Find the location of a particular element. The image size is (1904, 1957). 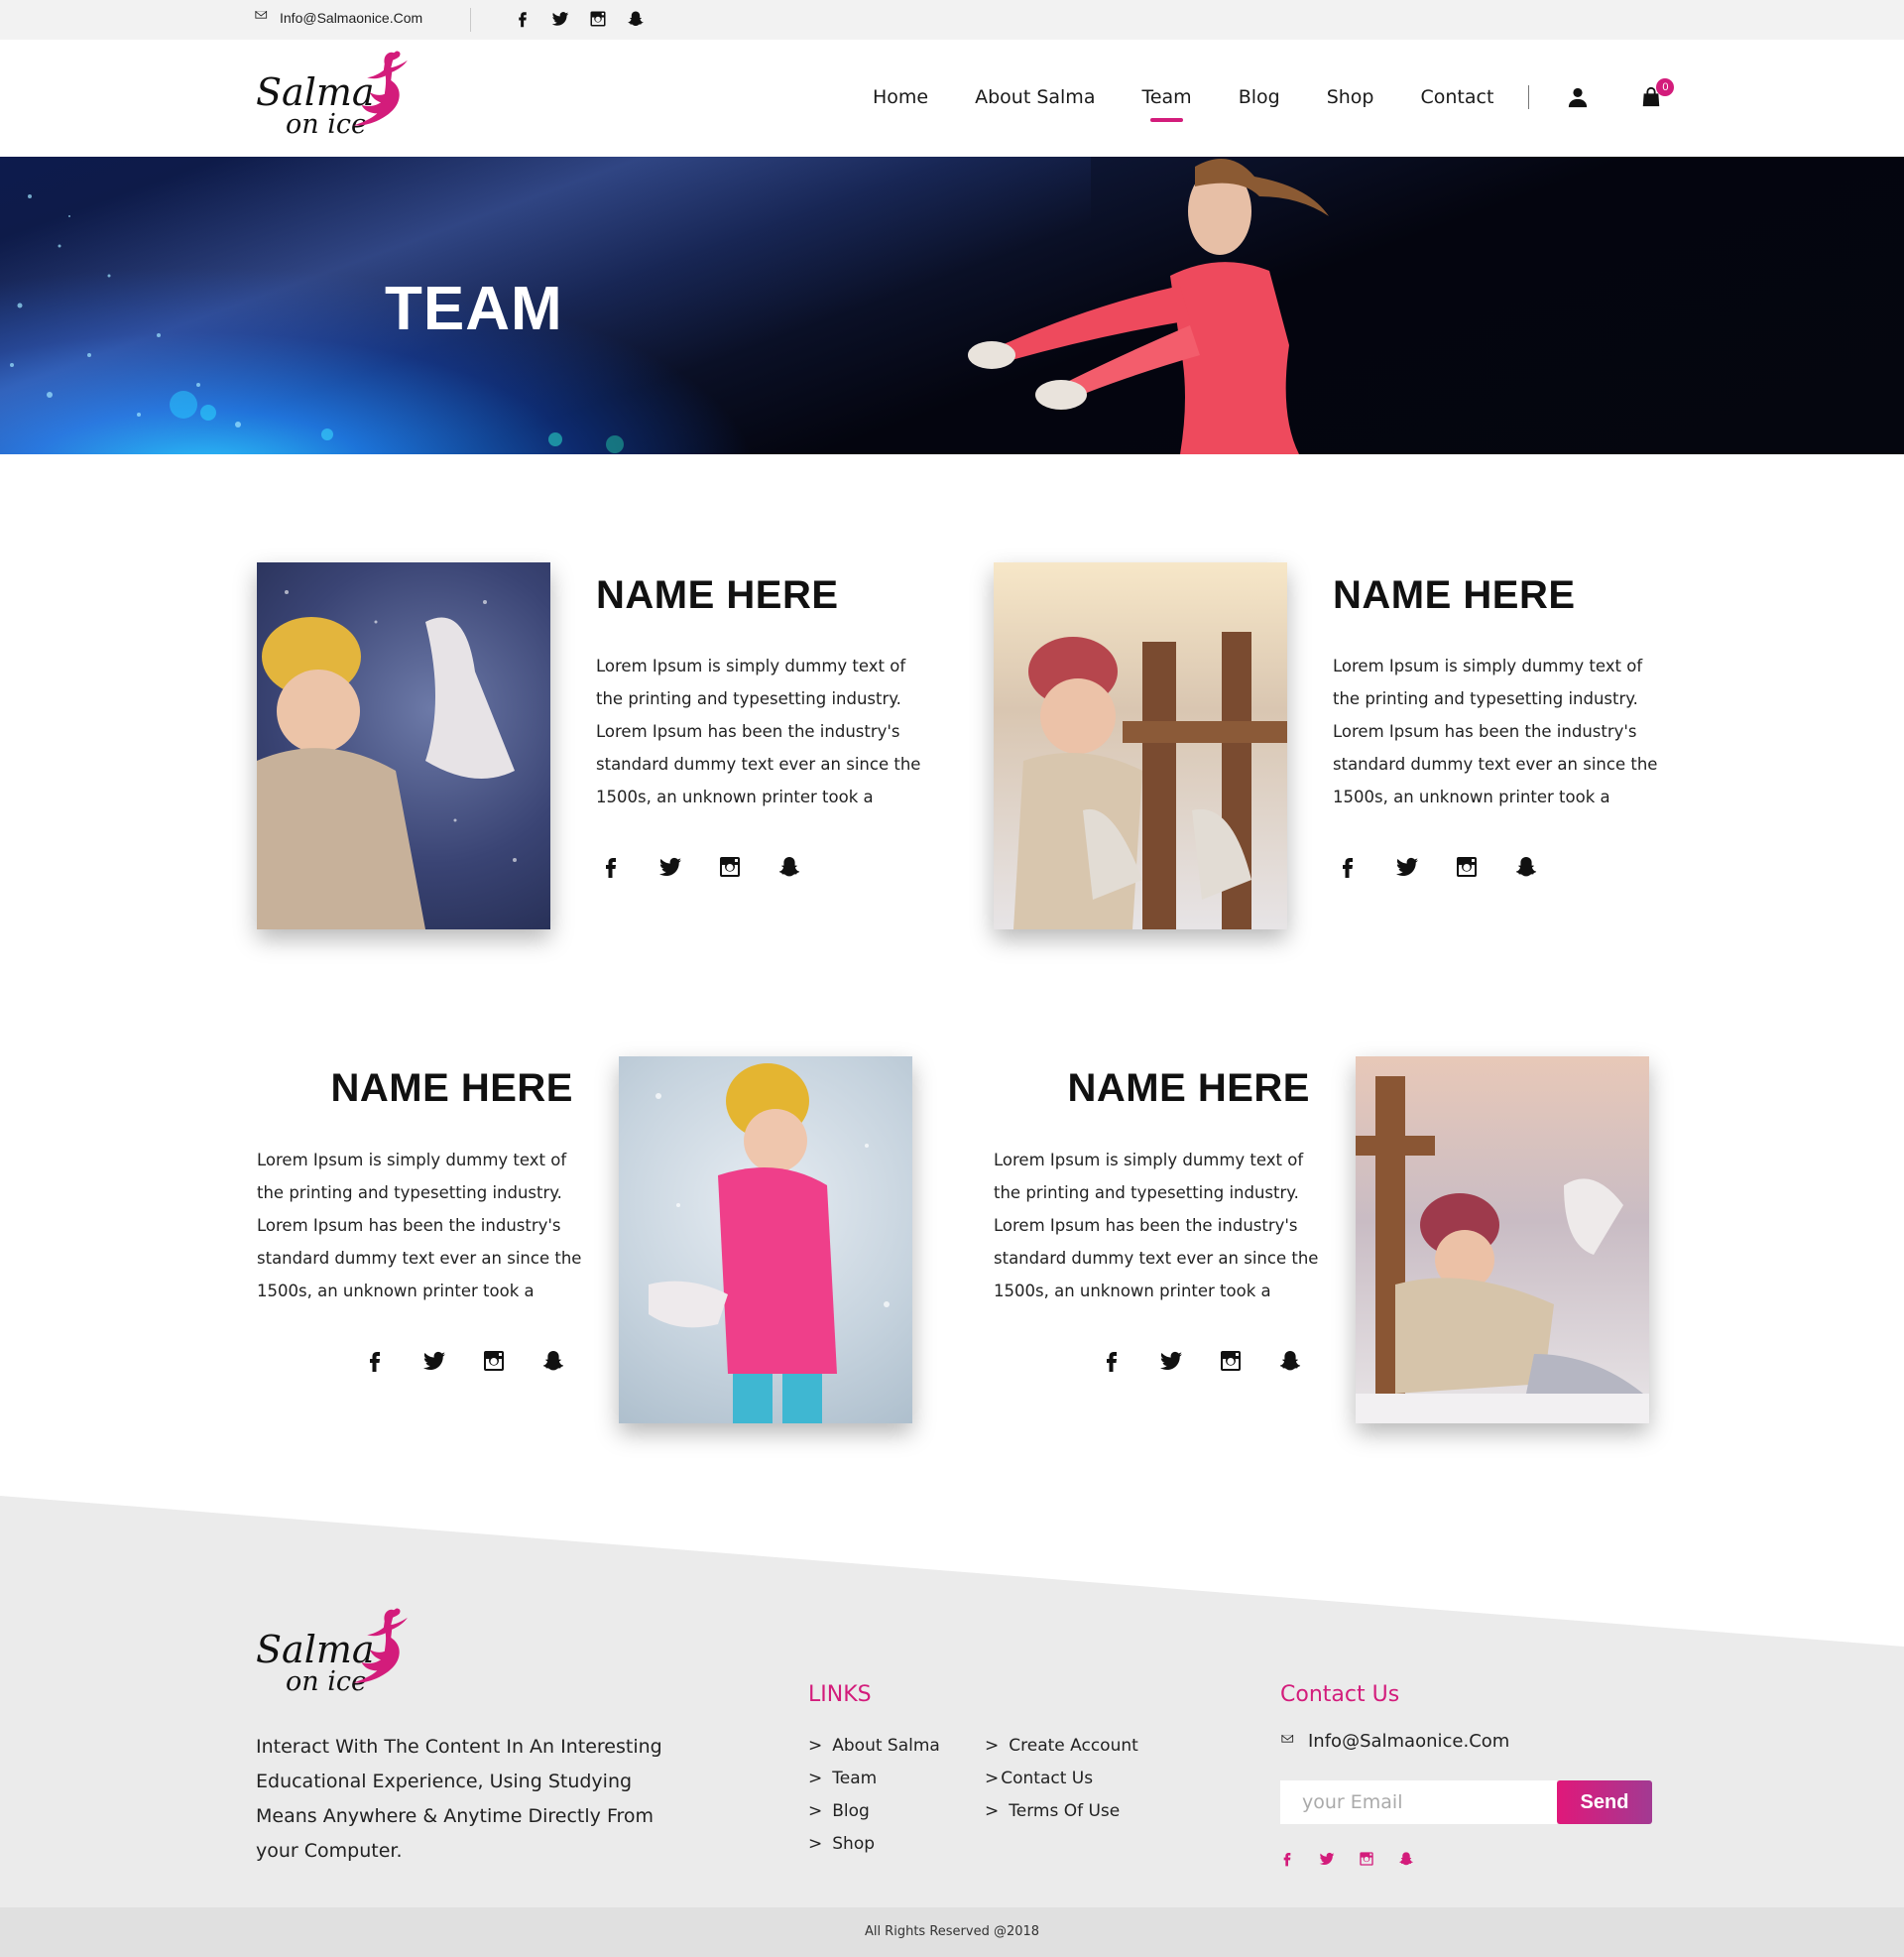

nav-divider is located at coordinates (1529, 97).